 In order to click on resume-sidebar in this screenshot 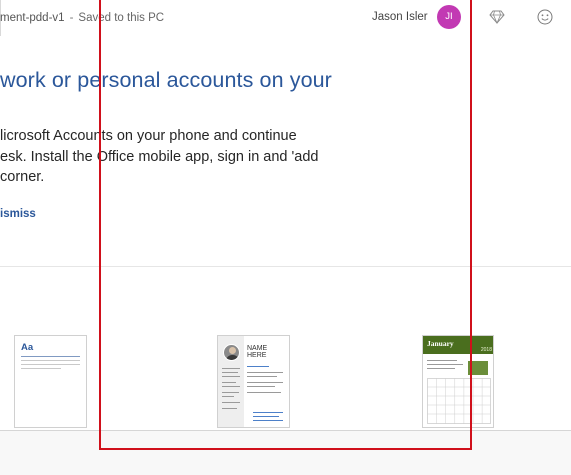, I will do `click(231, 381)`.